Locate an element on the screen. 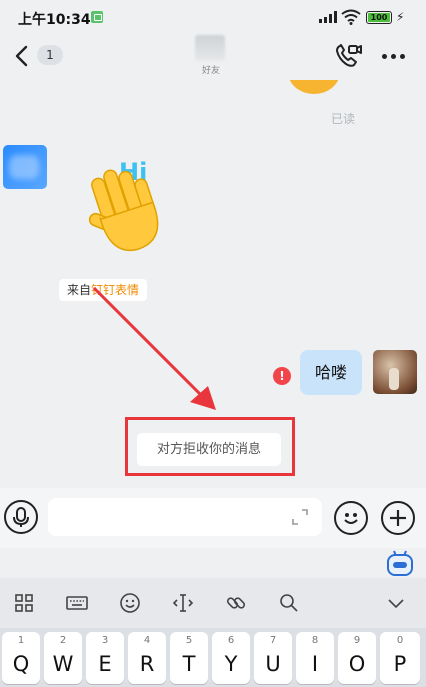 This screenshot has height=687, width=426. chat-header: 1 好友 is located at coordinates (213, 57).